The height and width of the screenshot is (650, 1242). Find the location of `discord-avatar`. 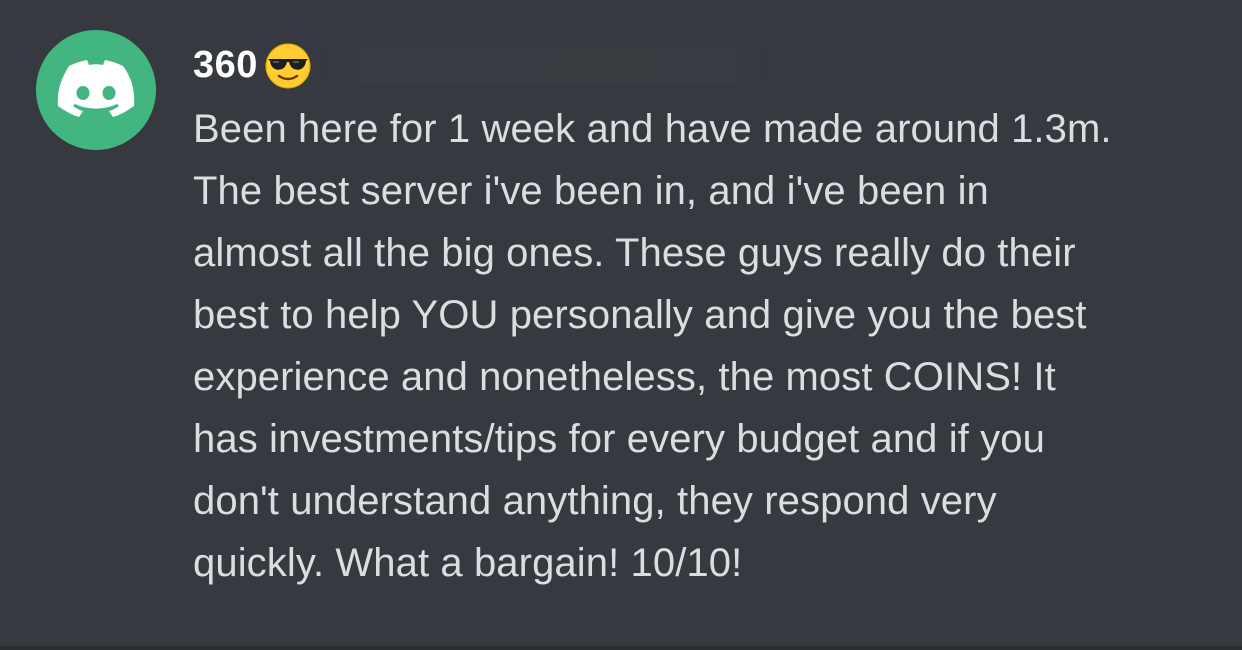

discord-avatar is located at coordinates (96, 90).